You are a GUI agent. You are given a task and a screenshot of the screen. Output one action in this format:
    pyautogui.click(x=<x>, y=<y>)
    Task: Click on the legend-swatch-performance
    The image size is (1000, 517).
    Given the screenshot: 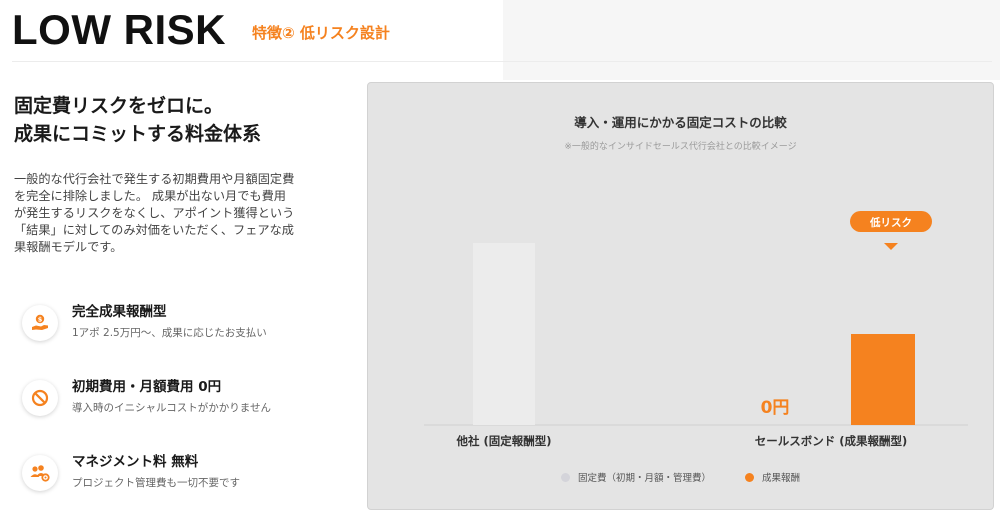 What is the action you would take?
    pyautogui.click(x=749, y=477)
    